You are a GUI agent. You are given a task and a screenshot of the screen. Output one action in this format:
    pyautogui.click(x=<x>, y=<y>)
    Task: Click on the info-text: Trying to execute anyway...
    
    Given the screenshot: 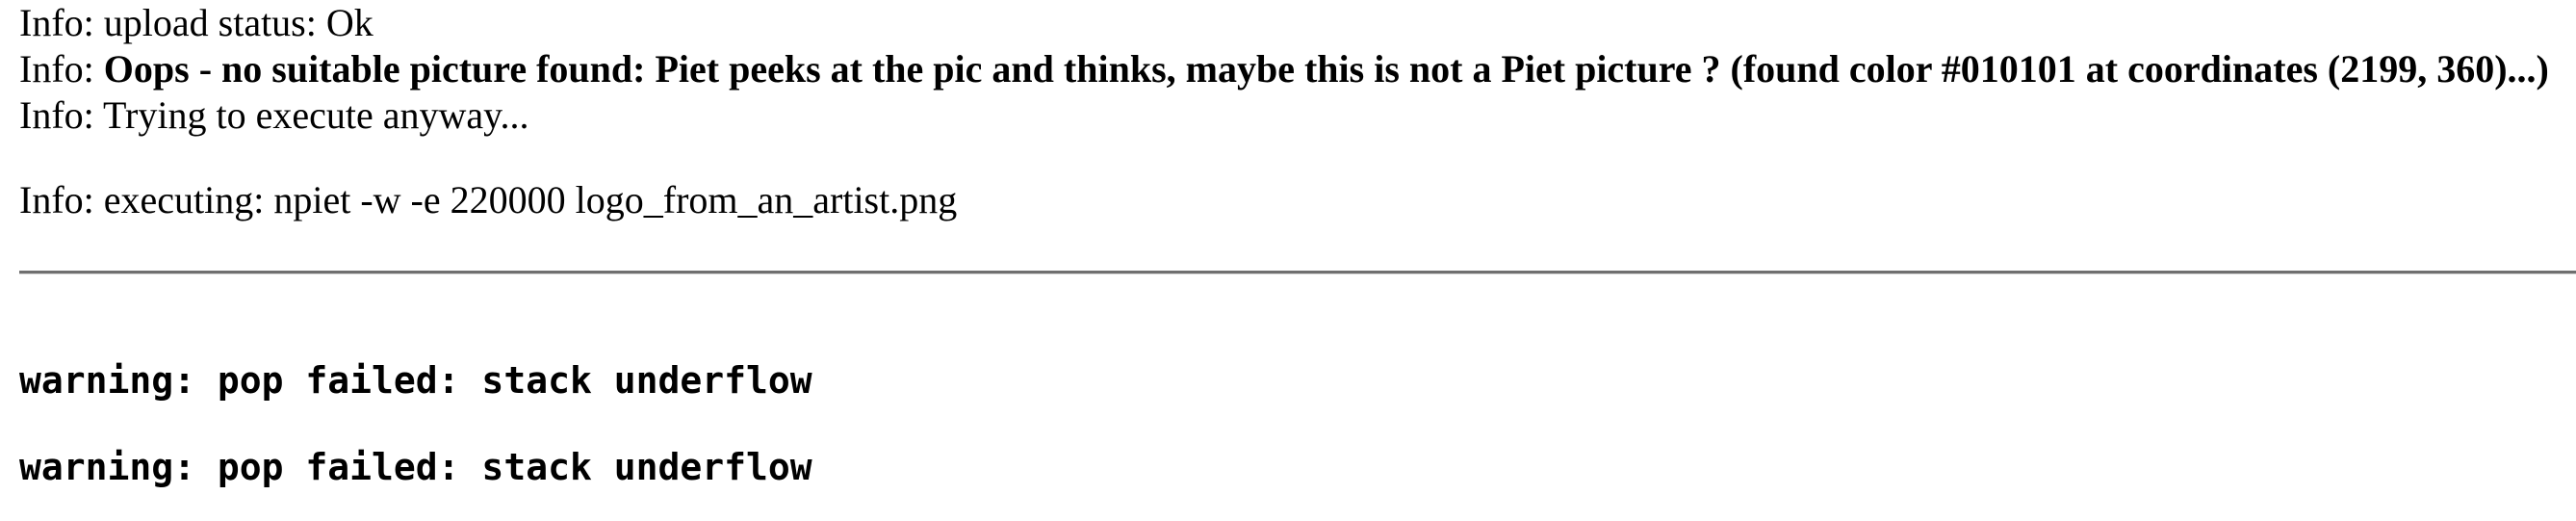 What is the action you would take?
    pyautogui.click(x=316, y=115)
    